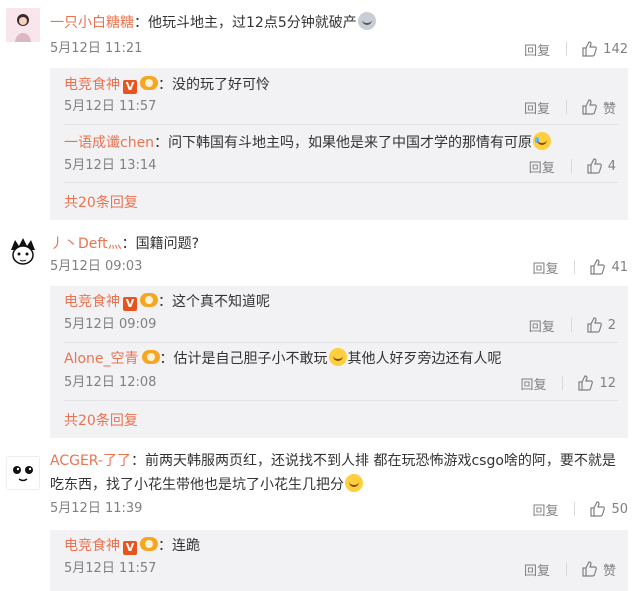  What do you see at coordinates (90, 461) in the screenshot?
I see `username-link: ACGER-了了` at bounding box center [90, 461].